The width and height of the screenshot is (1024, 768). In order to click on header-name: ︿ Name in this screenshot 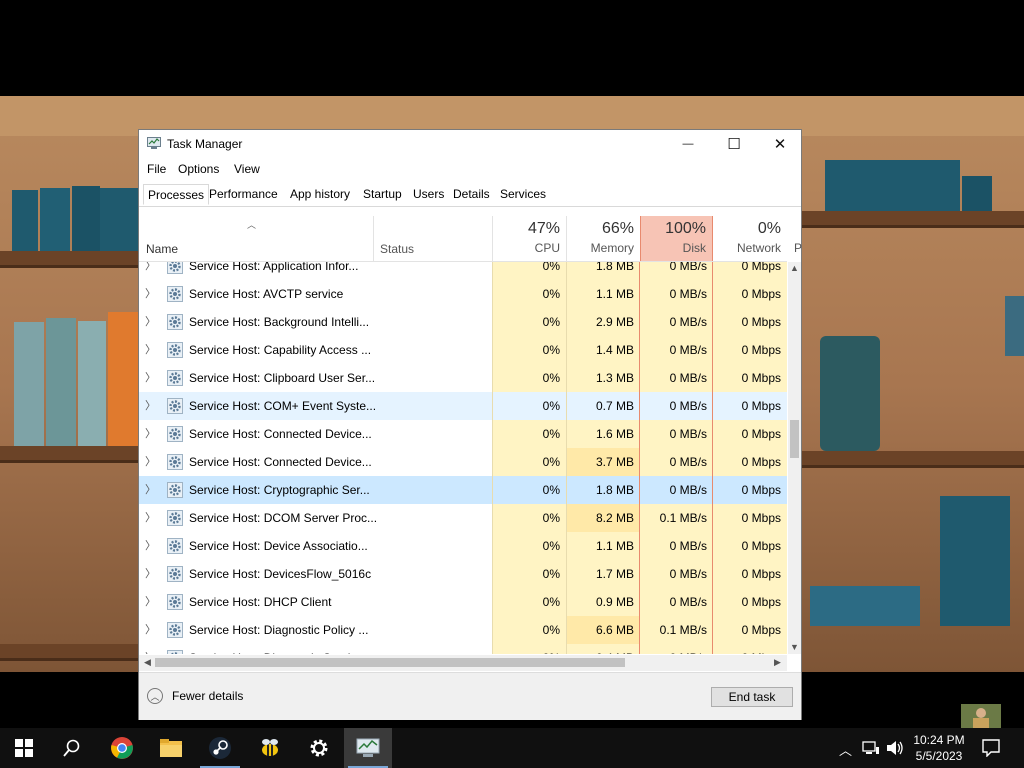, I will do `click(256, 238)`.